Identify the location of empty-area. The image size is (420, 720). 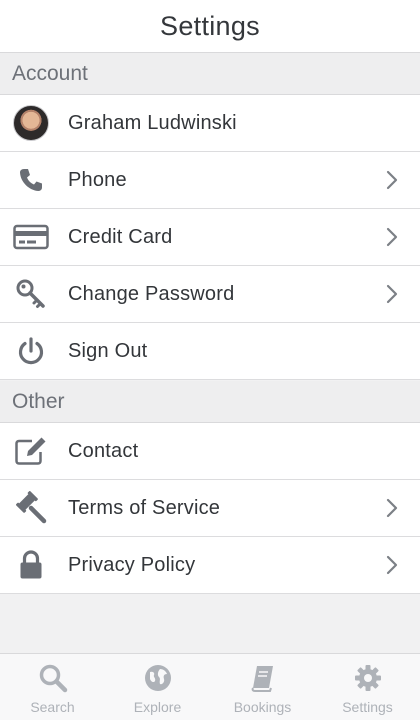
(210, 625).